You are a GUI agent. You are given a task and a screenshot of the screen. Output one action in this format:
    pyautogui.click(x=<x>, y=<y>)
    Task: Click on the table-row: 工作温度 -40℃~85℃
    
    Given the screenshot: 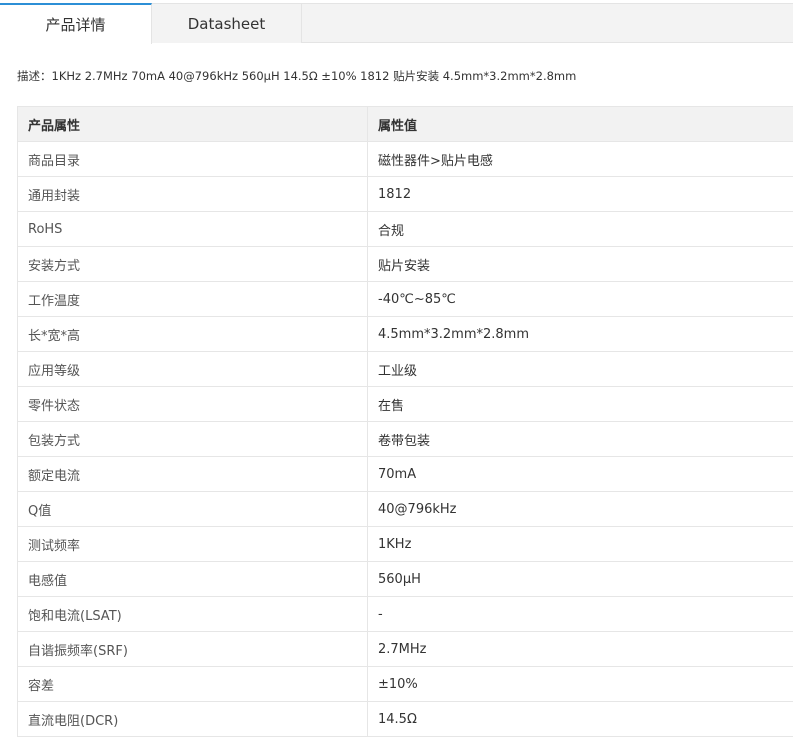 What is the action you would take?
    pyautogui.click(x=405, y=299)
    